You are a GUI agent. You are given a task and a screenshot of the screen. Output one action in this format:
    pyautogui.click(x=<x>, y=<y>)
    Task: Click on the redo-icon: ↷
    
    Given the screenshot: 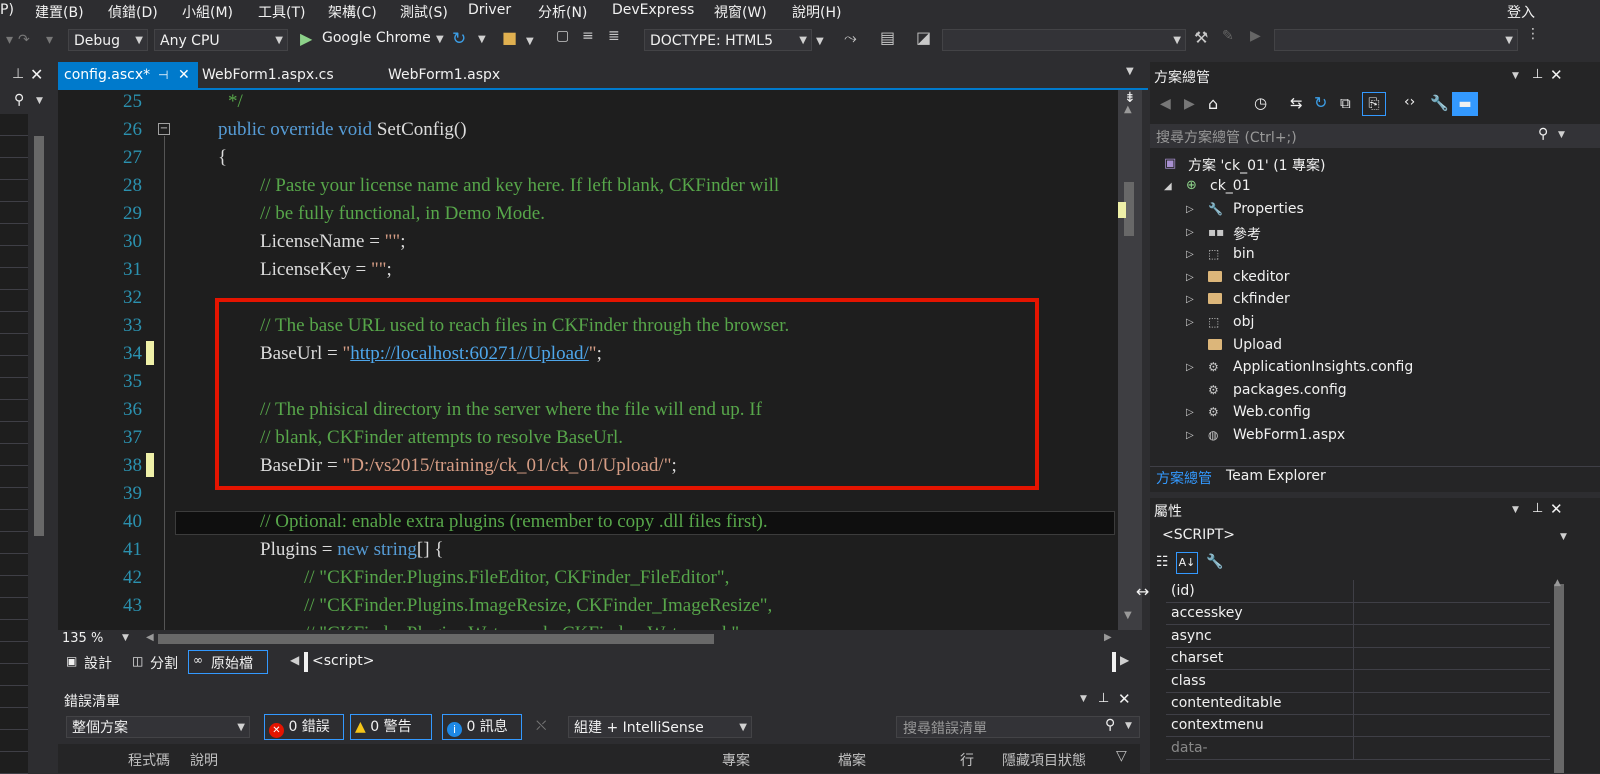 What is the action you would take?
    pyautogui.click(x=24, y=40)
    